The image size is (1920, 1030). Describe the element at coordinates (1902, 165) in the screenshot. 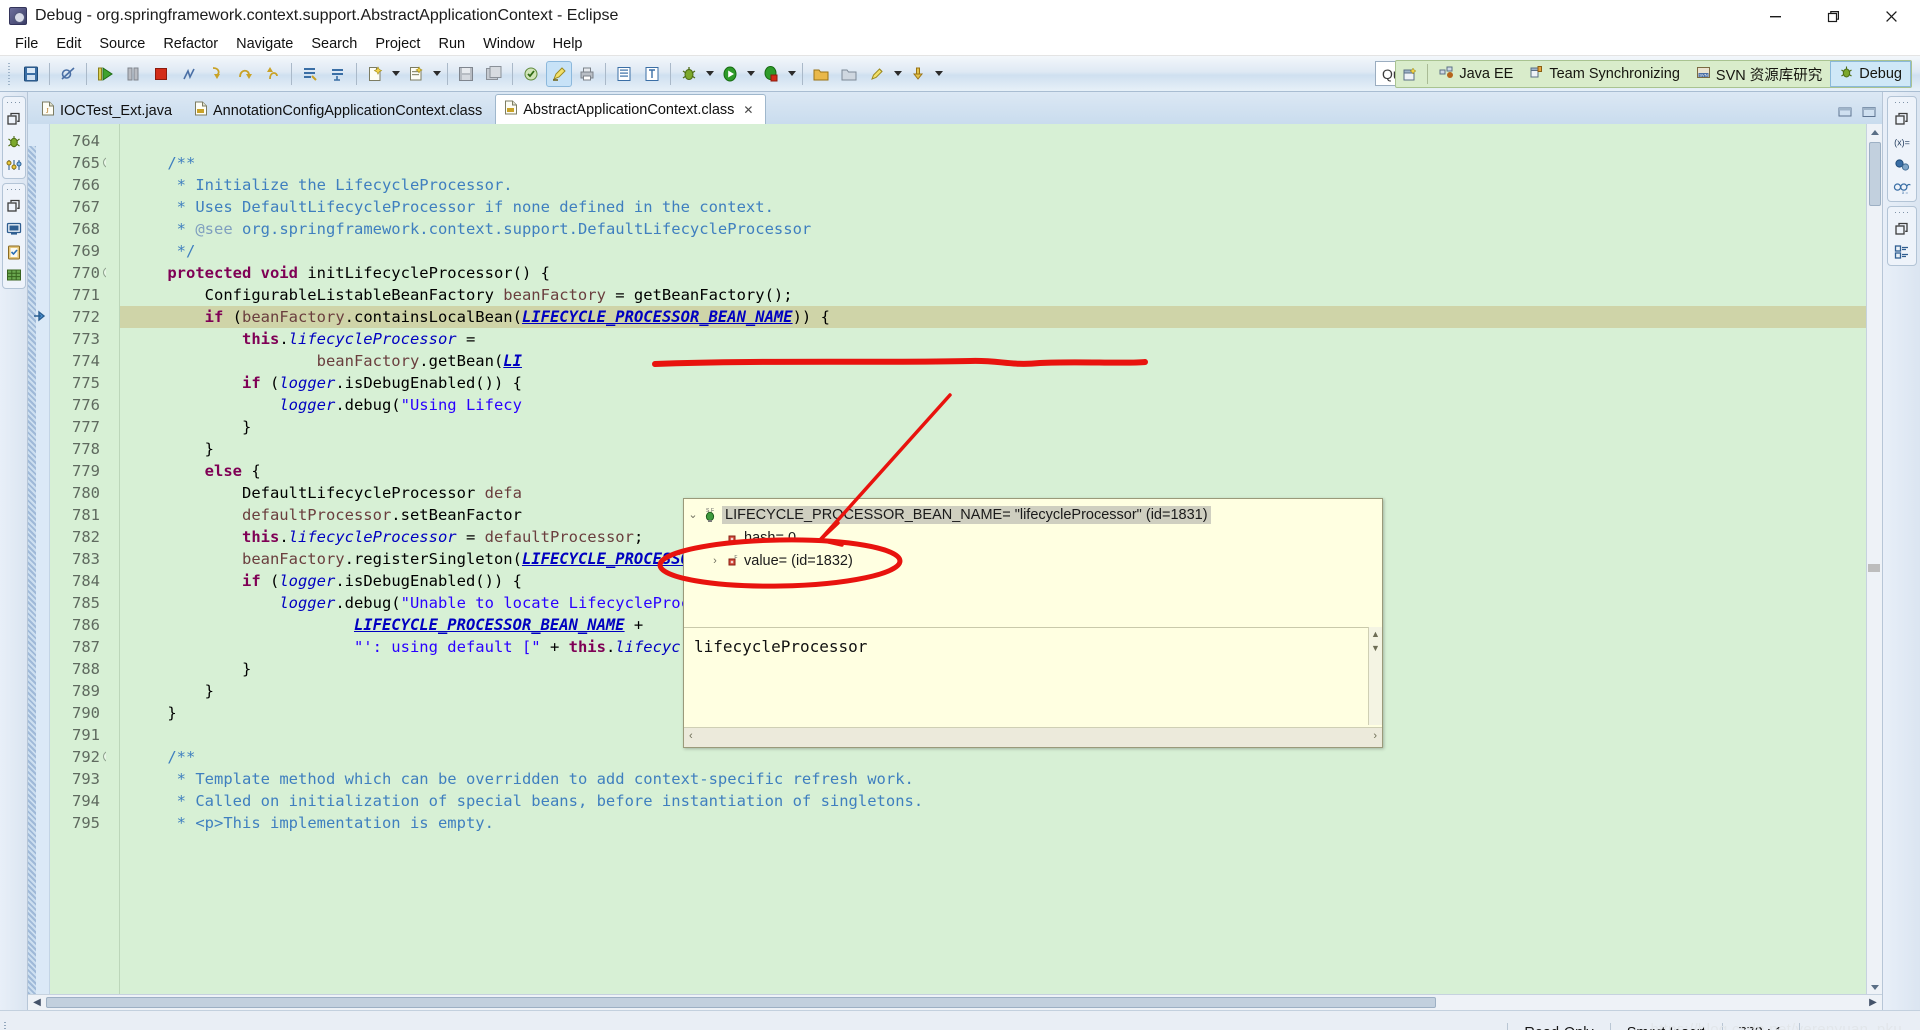

I see `breakpoints-icon` at that location.